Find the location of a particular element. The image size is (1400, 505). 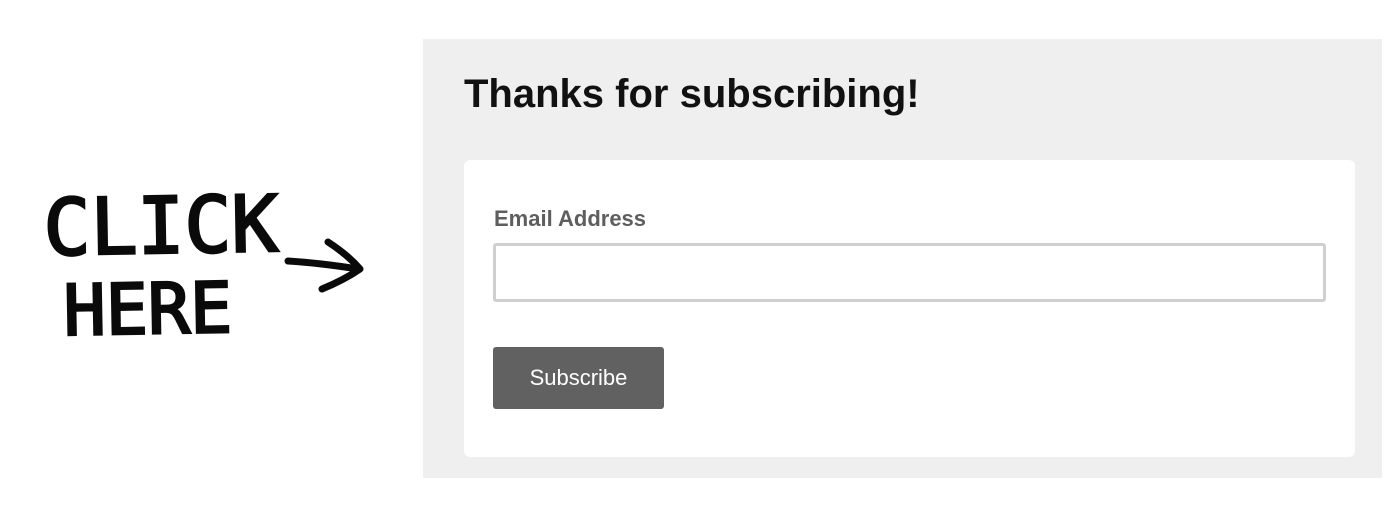

handwritten-annotation: CLICK HERE is located at coordinates (205, 270).